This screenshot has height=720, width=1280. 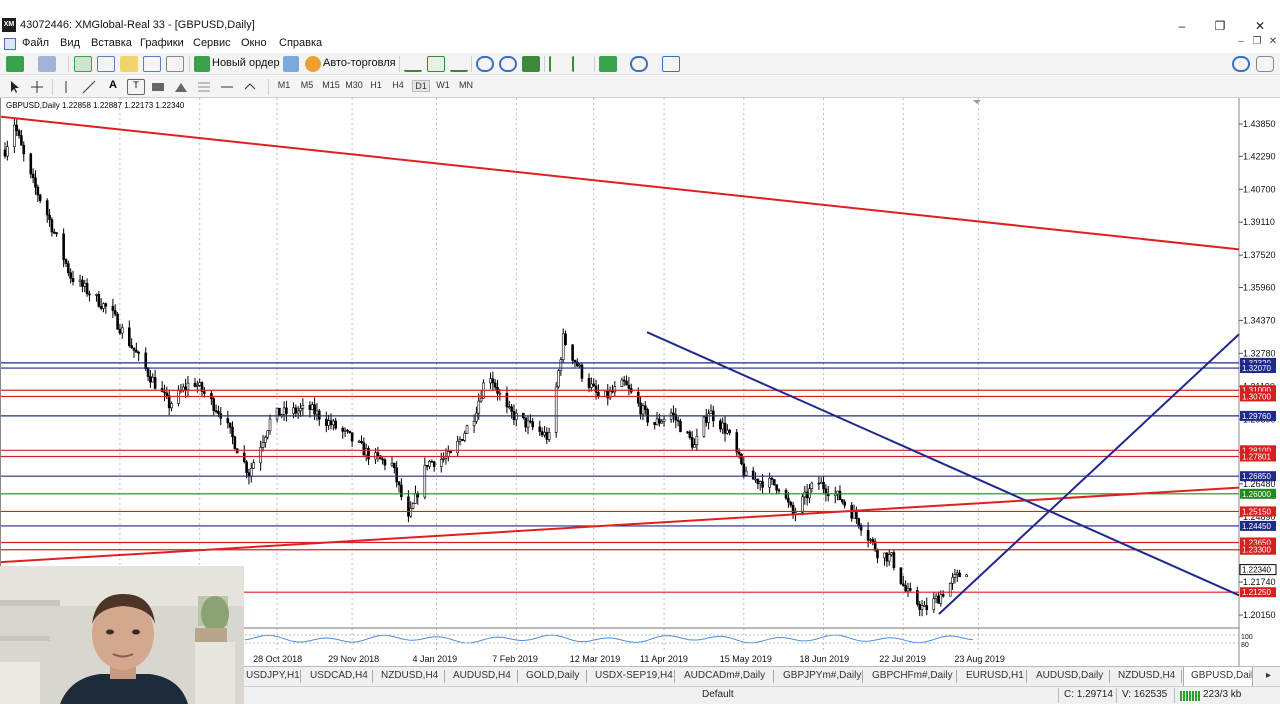 I want to click on tab-gbpchfm-daily: GBPCHFm#,Daily, so click(x=912, y=675).